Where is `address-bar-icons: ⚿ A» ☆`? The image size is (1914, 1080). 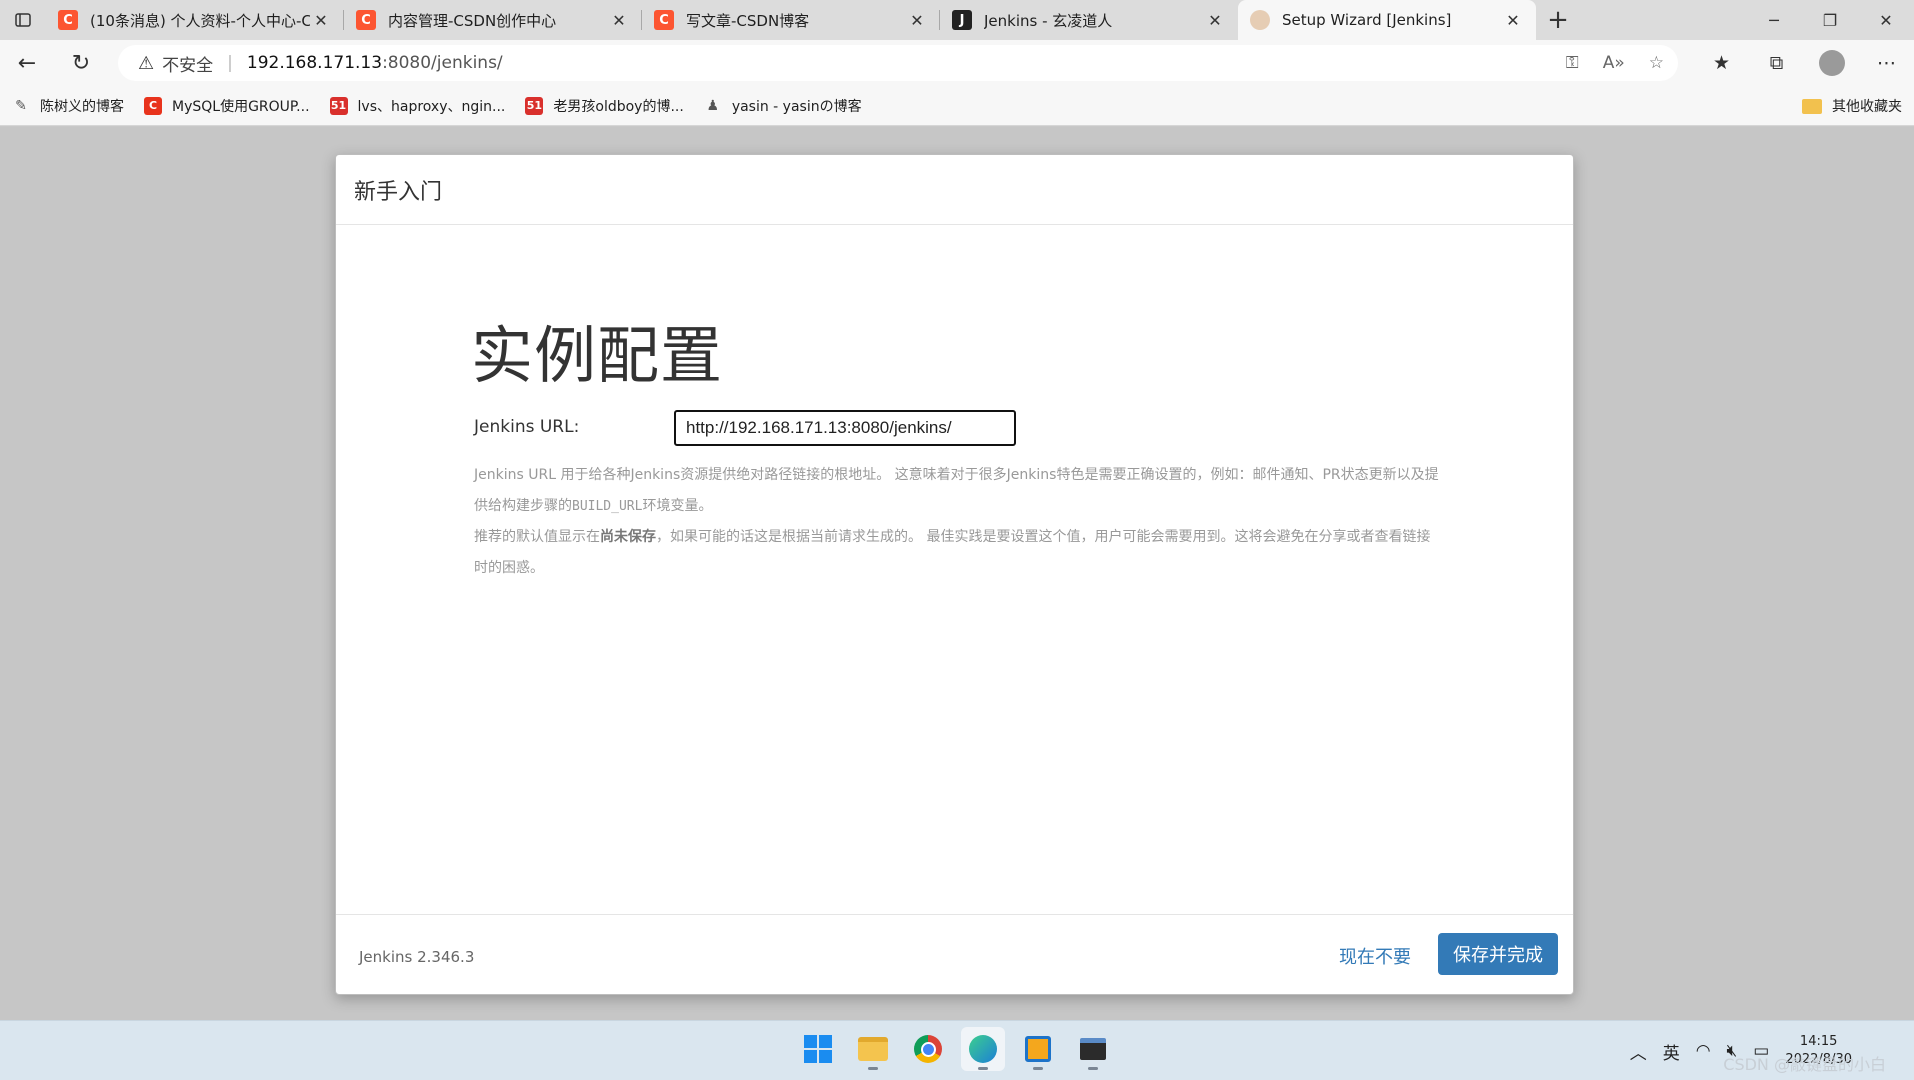 address-bar-icons: ⚿ A» ☆ is located at coordinates (1615, 63).